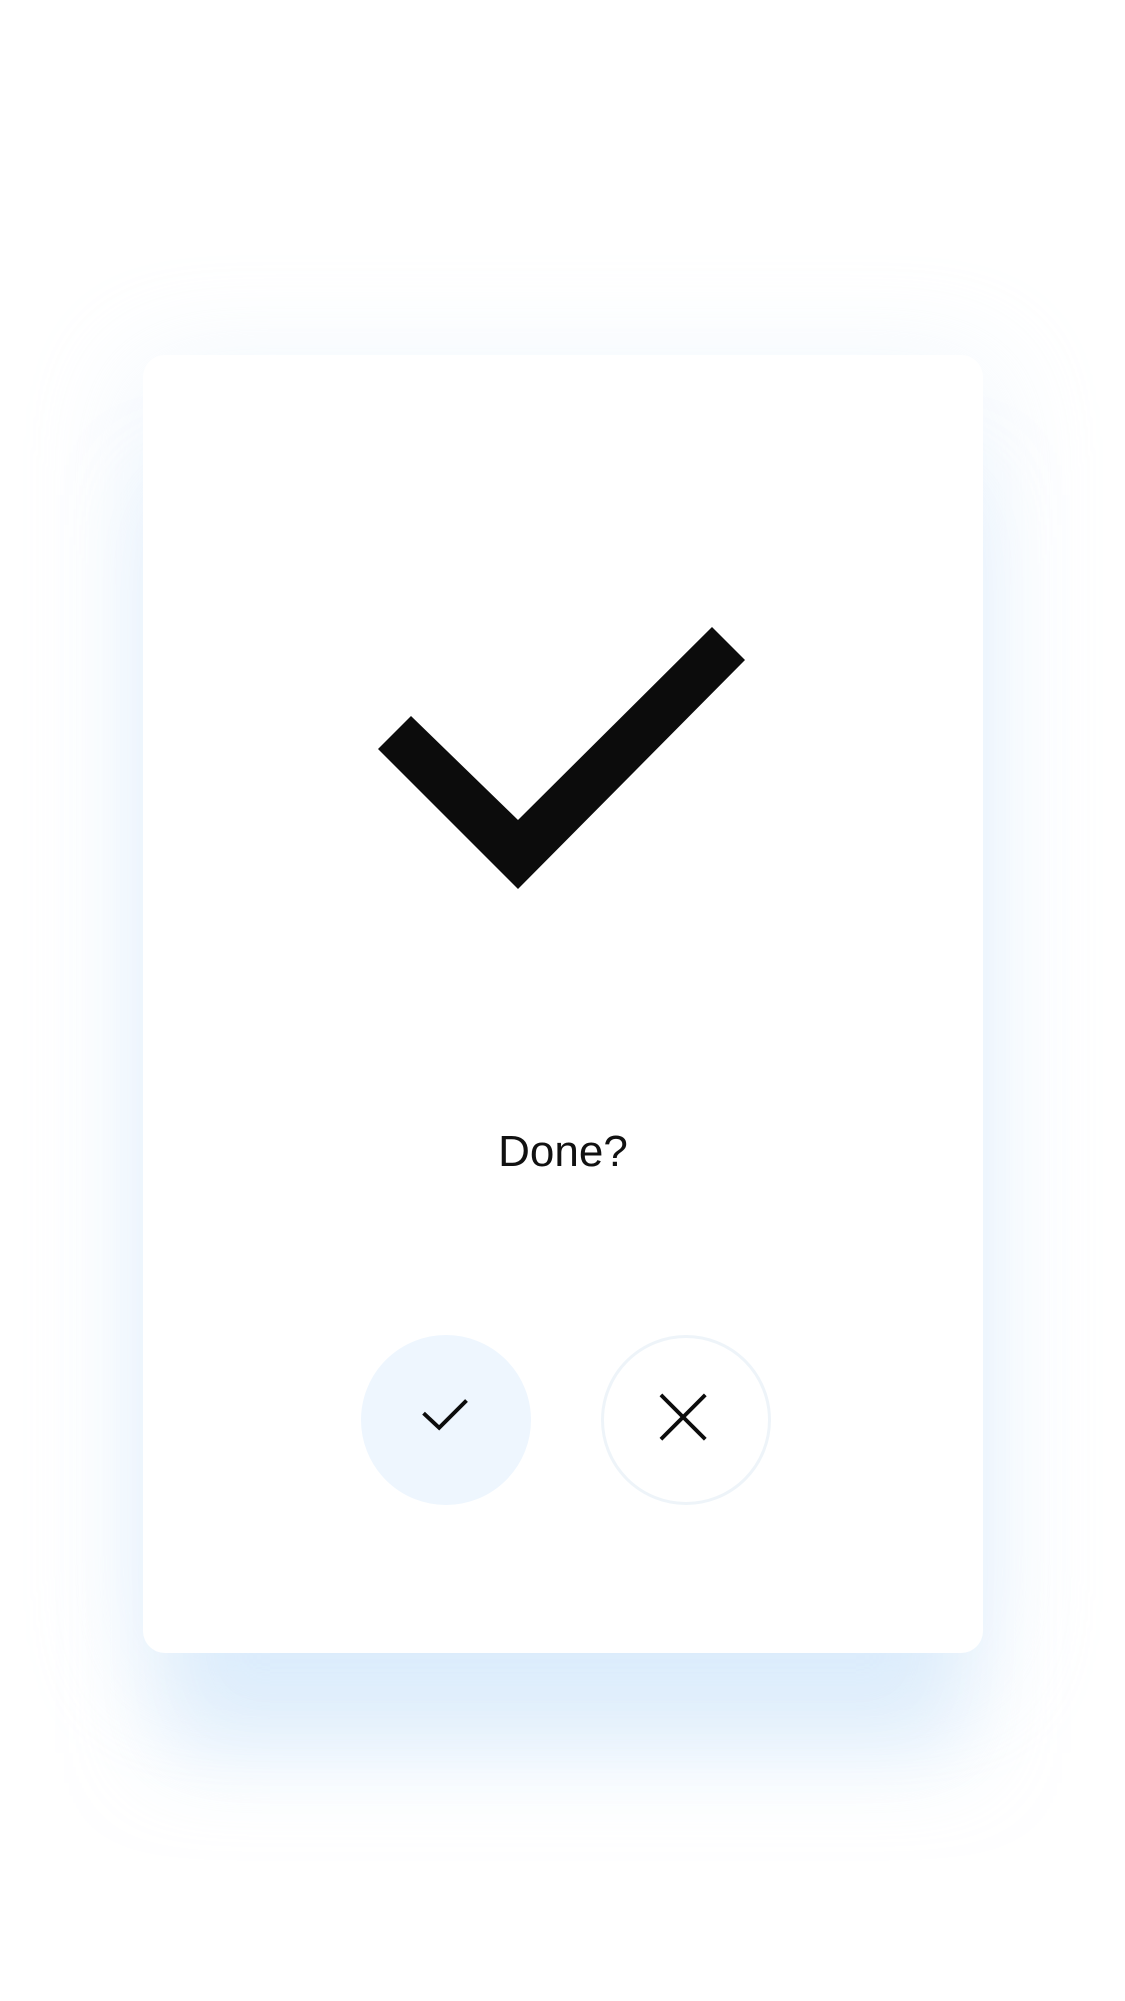 Image resolution: width=1125 pixels, height=2001 pixels. I want to click on large-check-icon, so click(563, 762).